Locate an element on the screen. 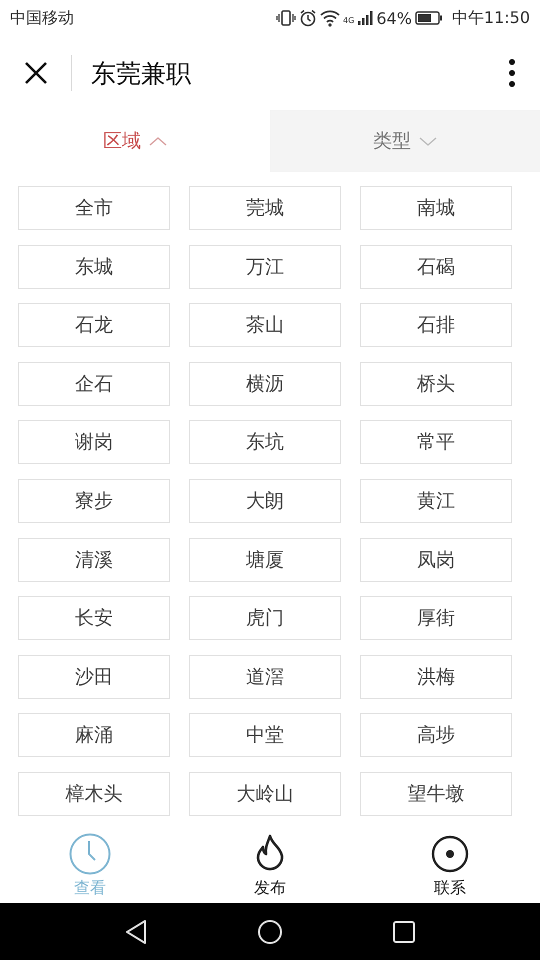 The image size is (540, 960). area-option: 东坑 is located at coordinates (265, 442).